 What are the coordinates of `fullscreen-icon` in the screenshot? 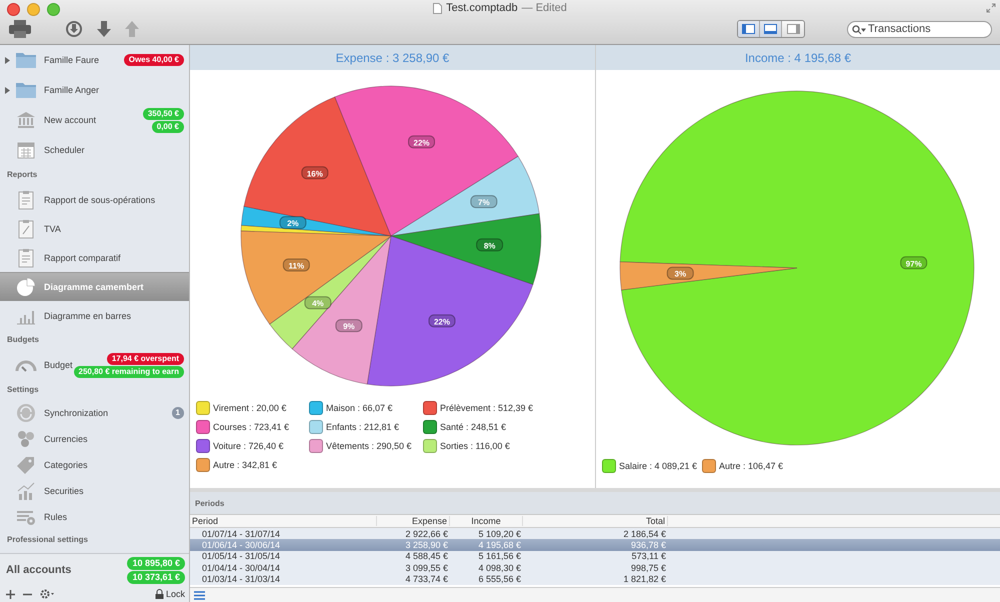 It's located at (991, 8).